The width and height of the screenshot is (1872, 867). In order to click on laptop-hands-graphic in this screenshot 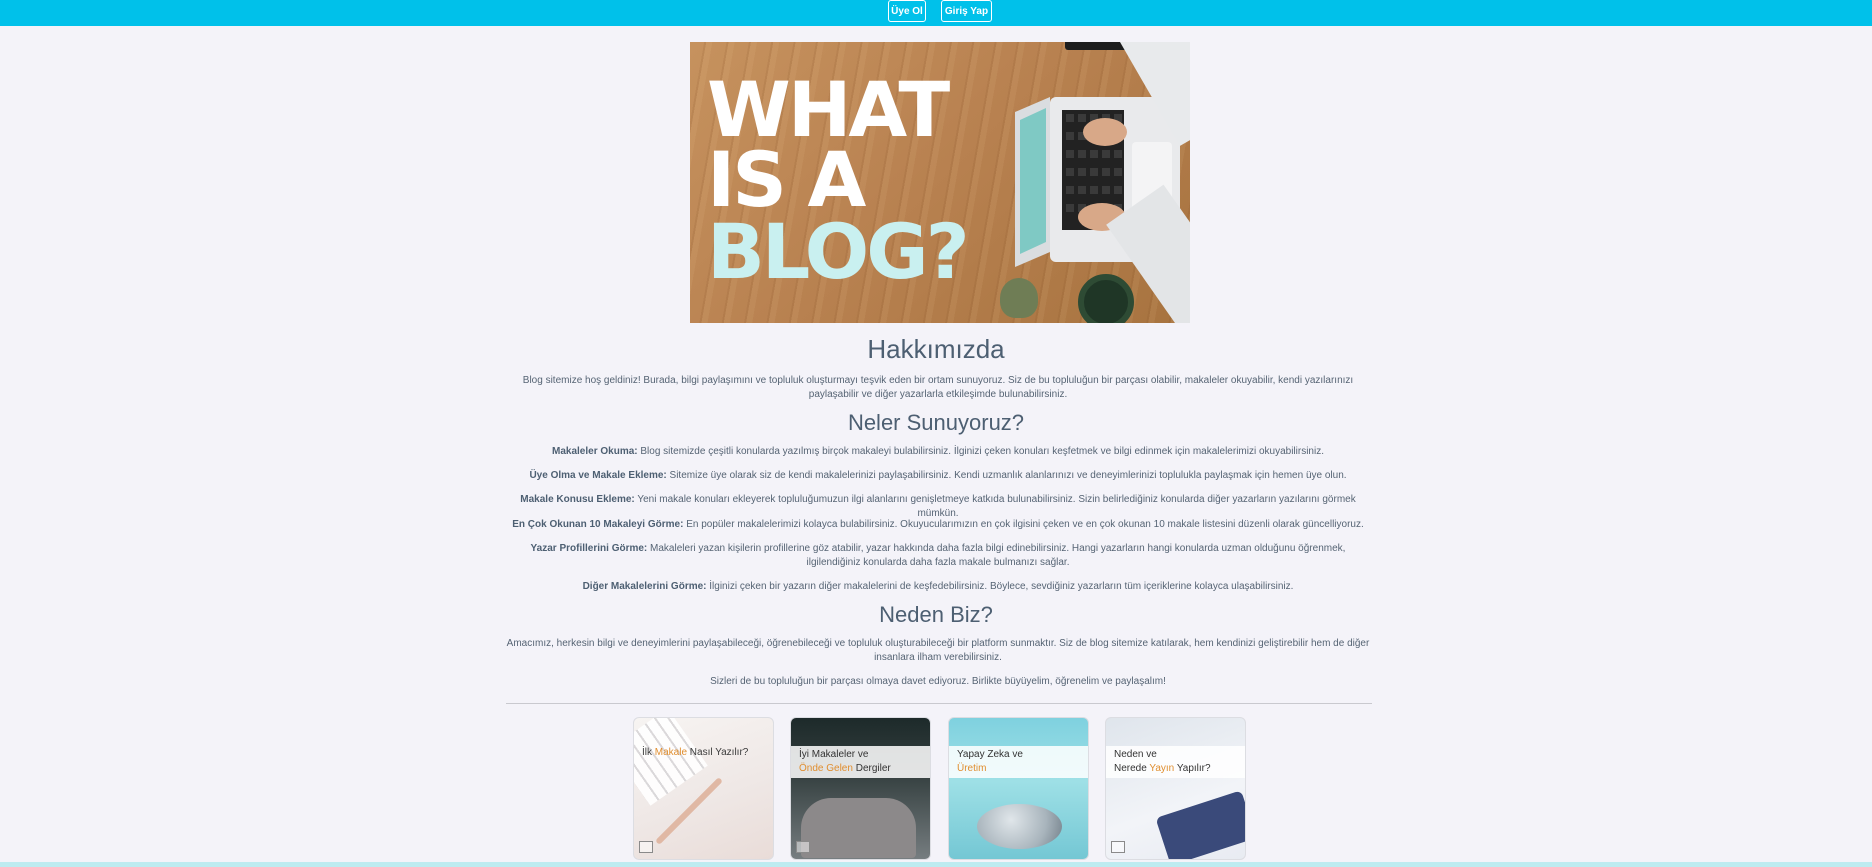, I will do `click(858, 828)`.